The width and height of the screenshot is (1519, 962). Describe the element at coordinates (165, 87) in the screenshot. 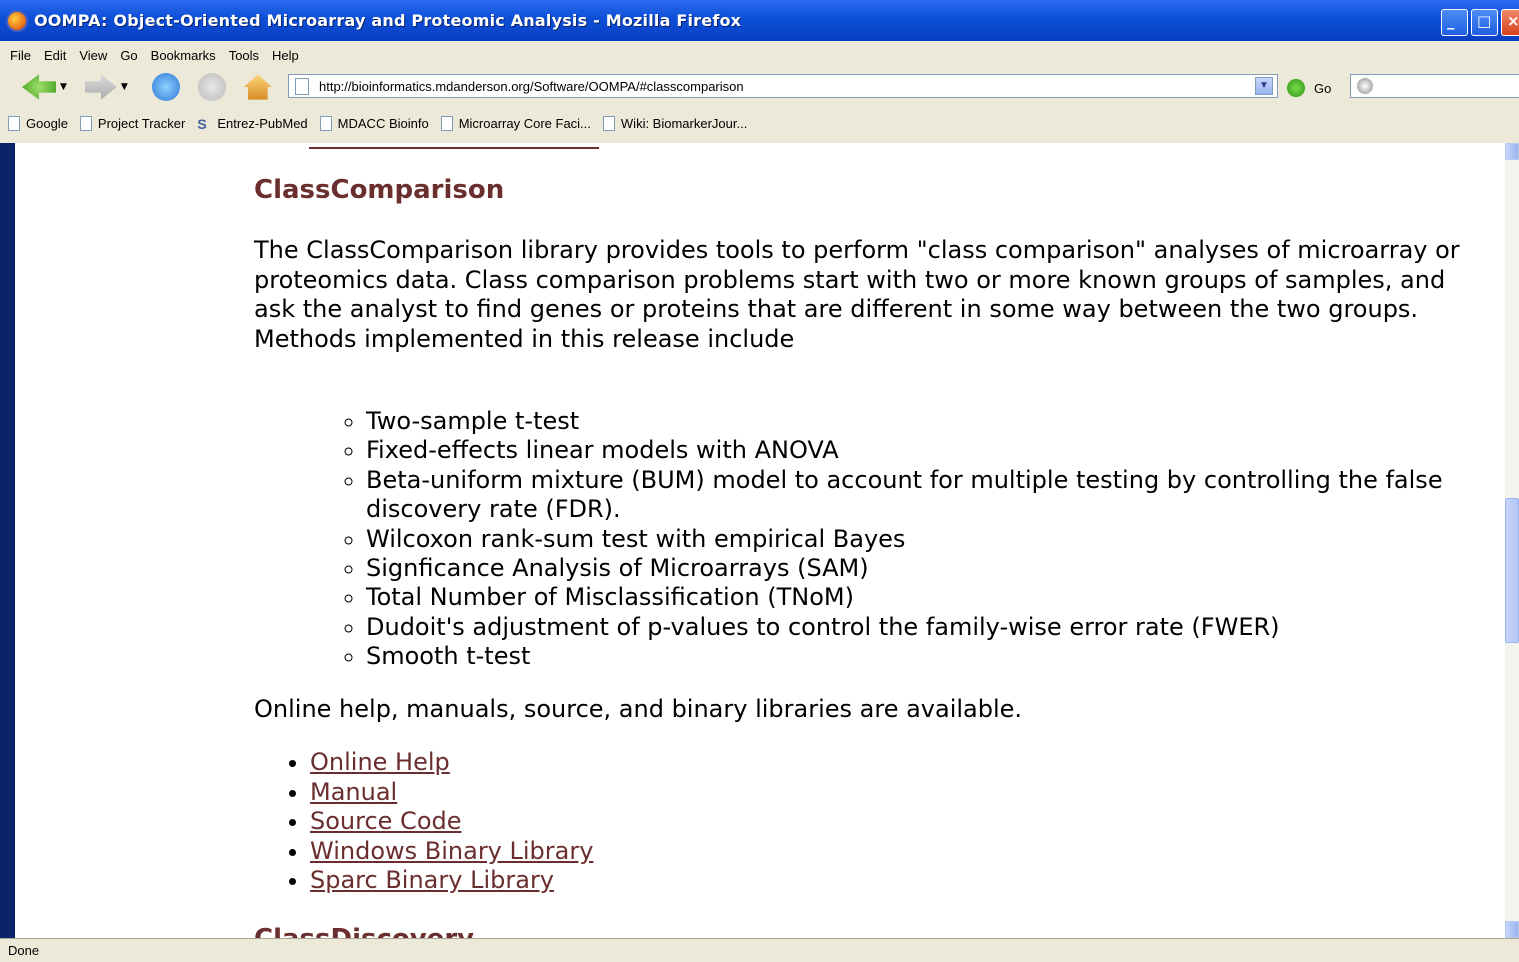

I see `reload-icon` at that location.